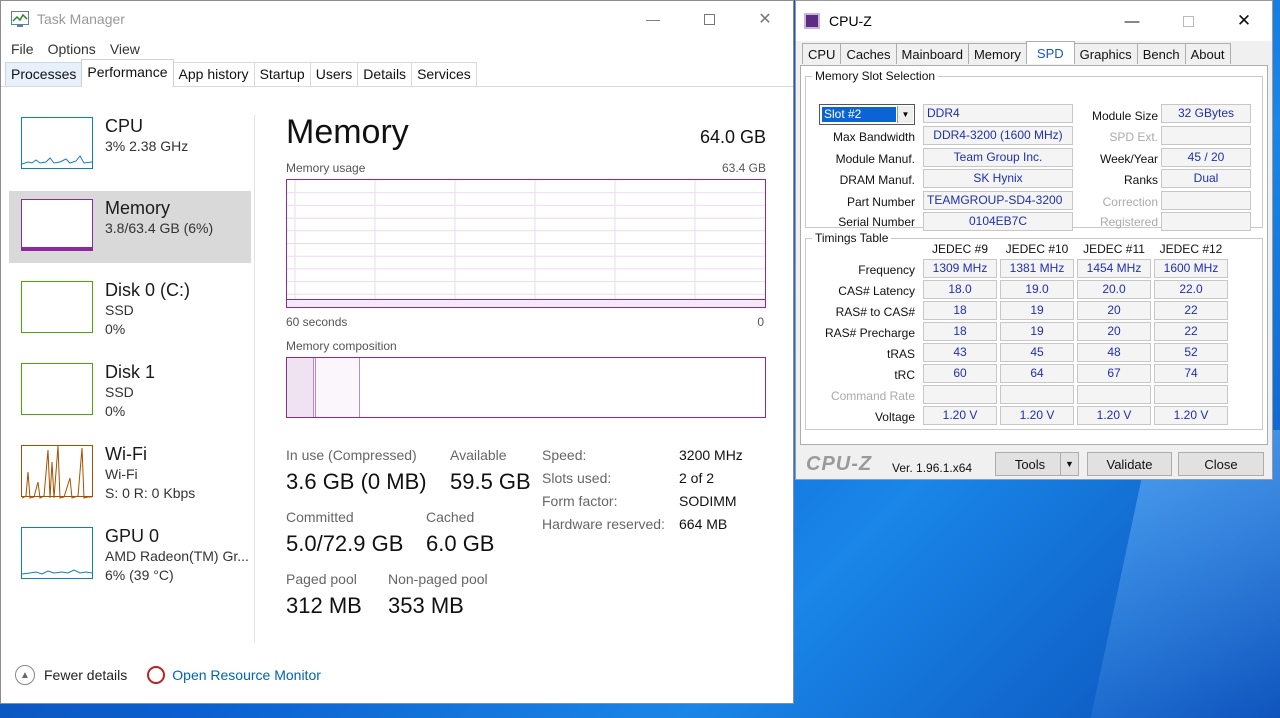 The width and height of the screenshot is (1280, 718). I want to click on part-number-field: TEAMGROUP-SD4-3200, so click(998, 200).